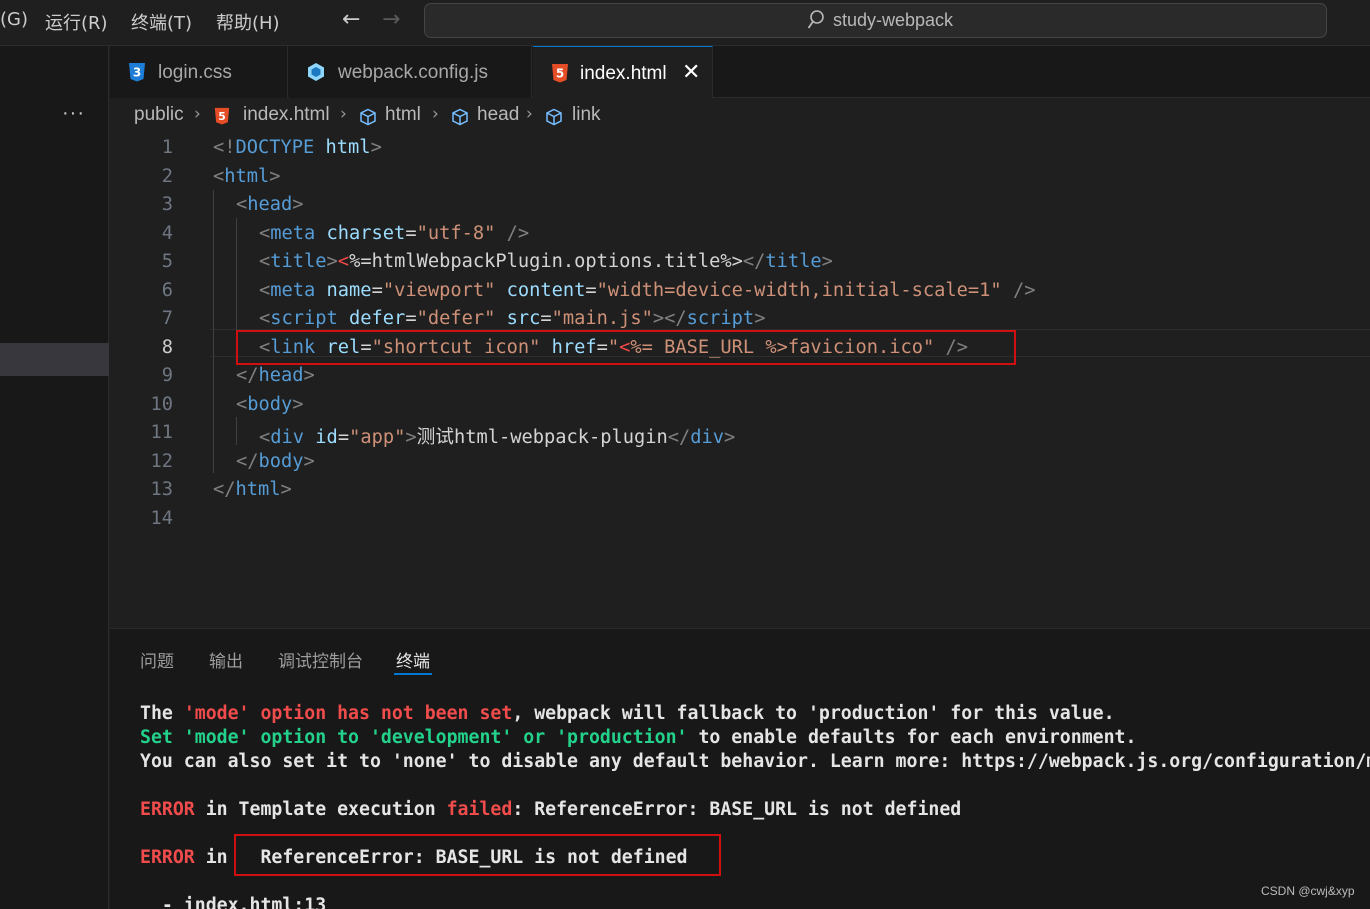 This screenshot has height=909, width=1370. I want to click on line-number: 2, so click(167, 176).